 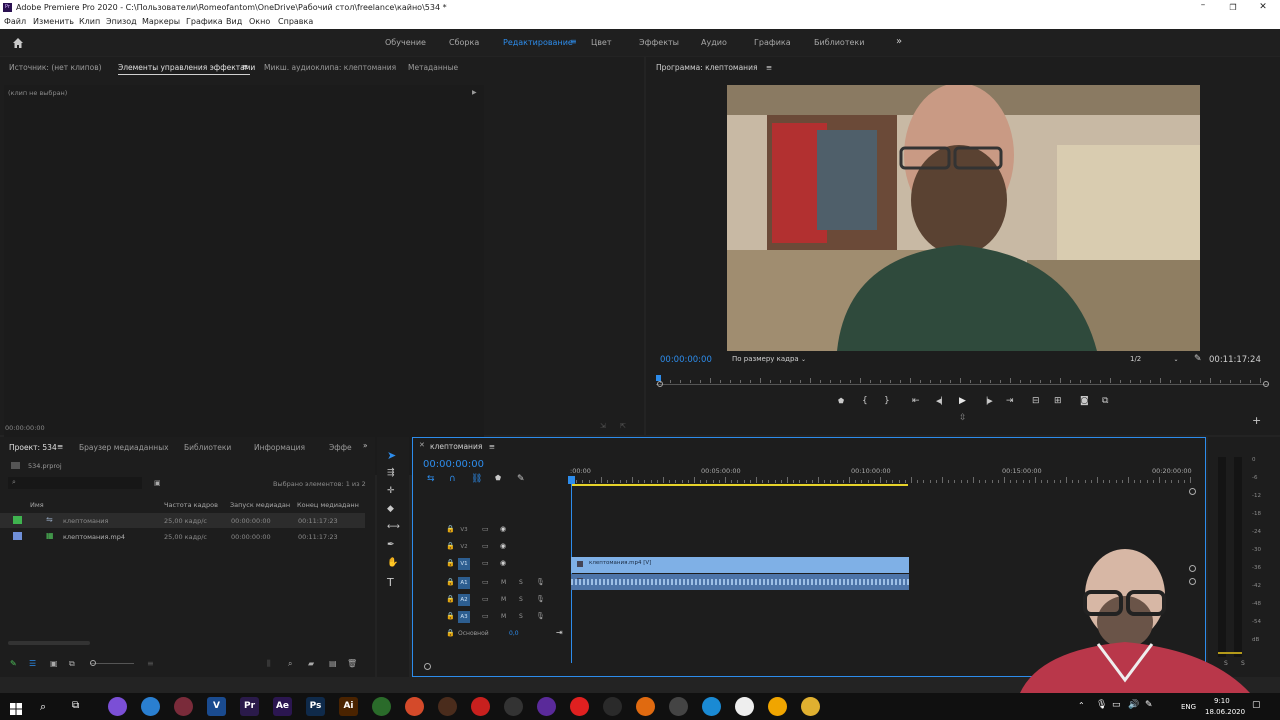 I want to click on sequence-tab: клептомания ≡, so click(x=462, y=446).